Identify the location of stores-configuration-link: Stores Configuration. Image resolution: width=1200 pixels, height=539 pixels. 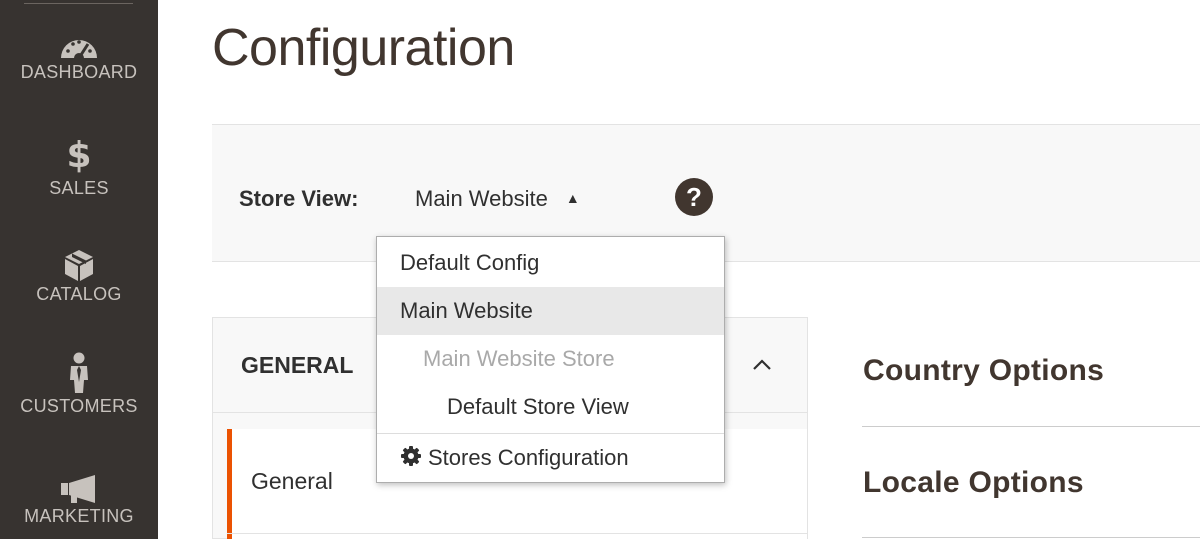
(550, 458).